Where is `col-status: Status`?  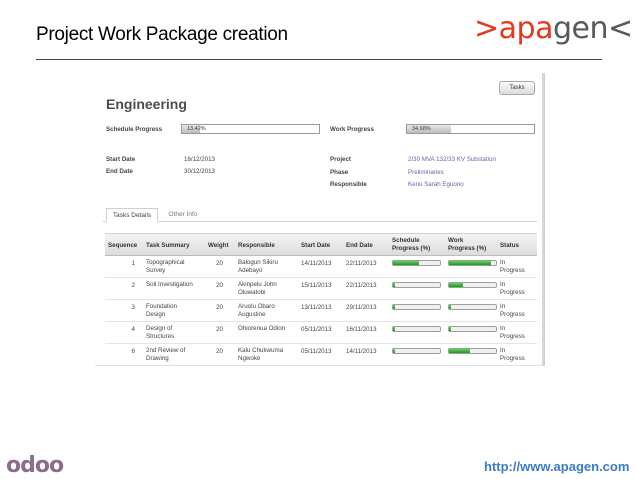 col-status: Status is located at coordinates (509, 246).